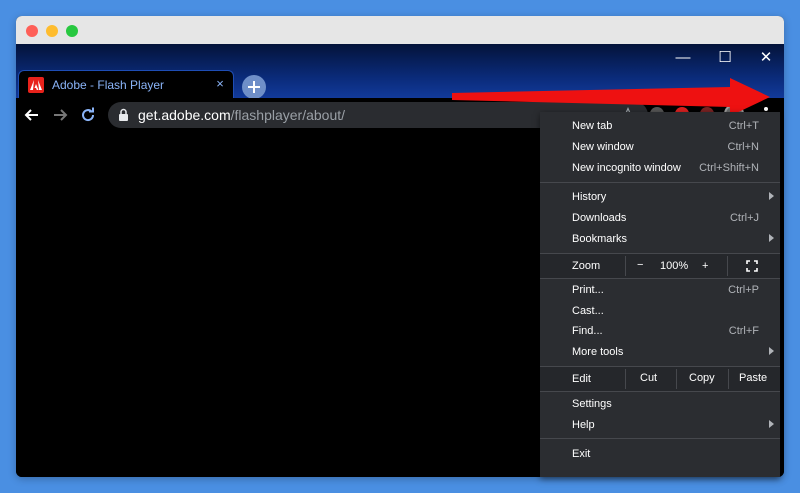 The width and height of the screenshot is (800, 493). What do you see at coordinates (589, 197) in the screenshot?
I see `menu-label: History` at bounding box center [589, 197].